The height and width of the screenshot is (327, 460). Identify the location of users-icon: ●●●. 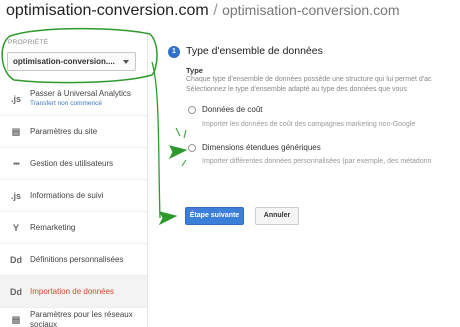
(16, 163).